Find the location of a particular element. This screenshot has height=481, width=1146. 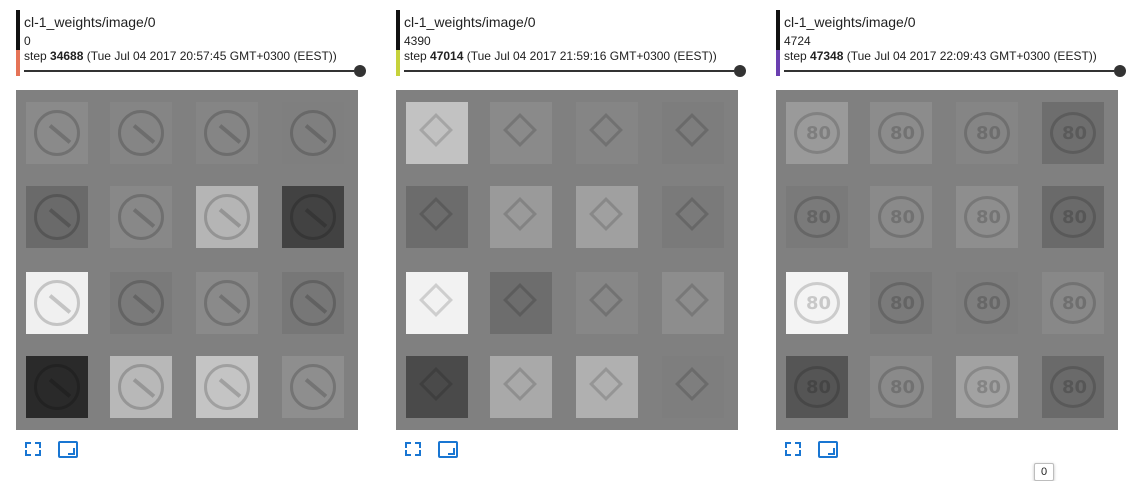

sample-index: 4724 is located at coordinates (797, 41).